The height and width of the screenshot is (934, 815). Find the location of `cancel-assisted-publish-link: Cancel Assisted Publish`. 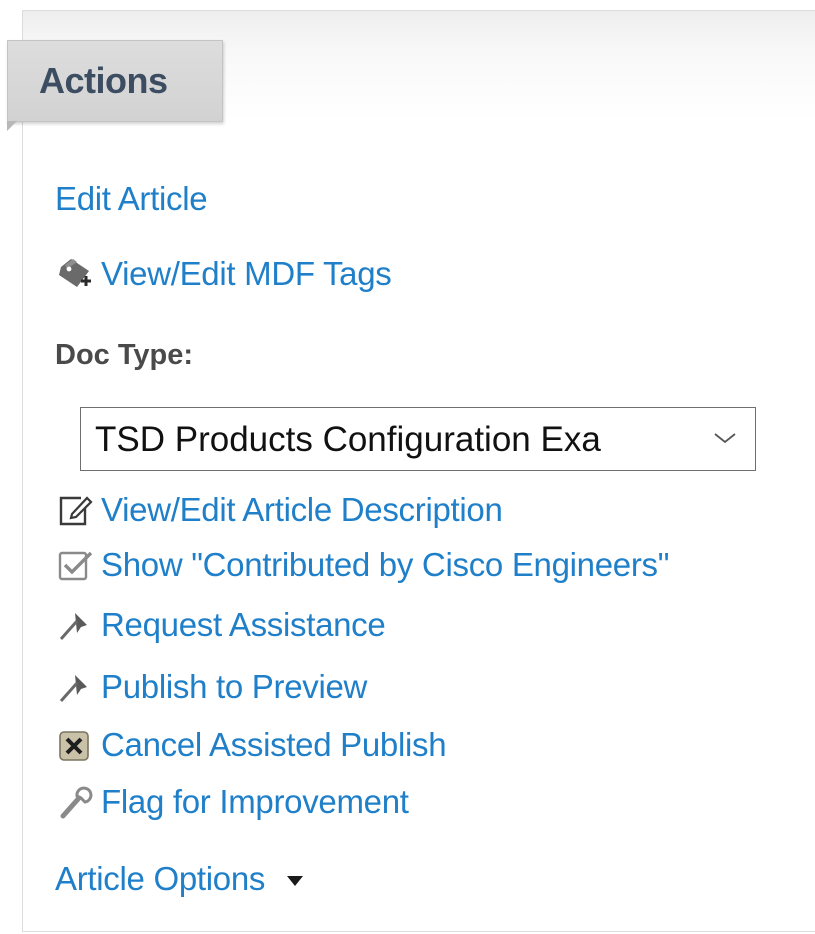

cancel-assisted-publish-link: Cancel Assisted Publish is located at coordinates (251, 745).